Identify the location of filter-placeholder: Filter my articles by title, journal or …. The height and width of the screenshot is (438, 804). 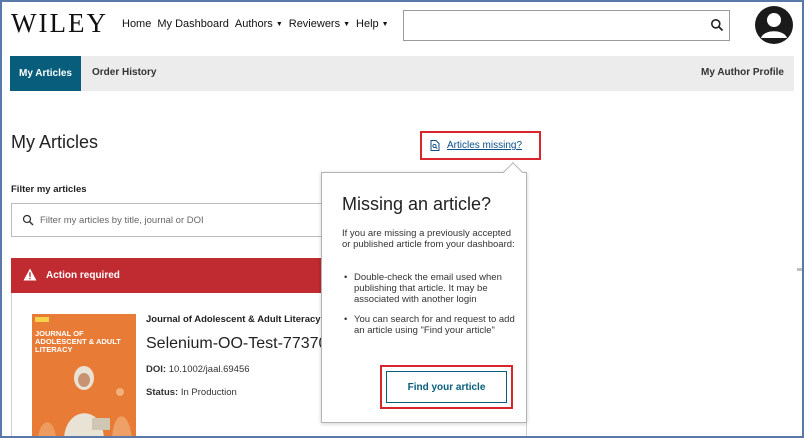
(122, 220).